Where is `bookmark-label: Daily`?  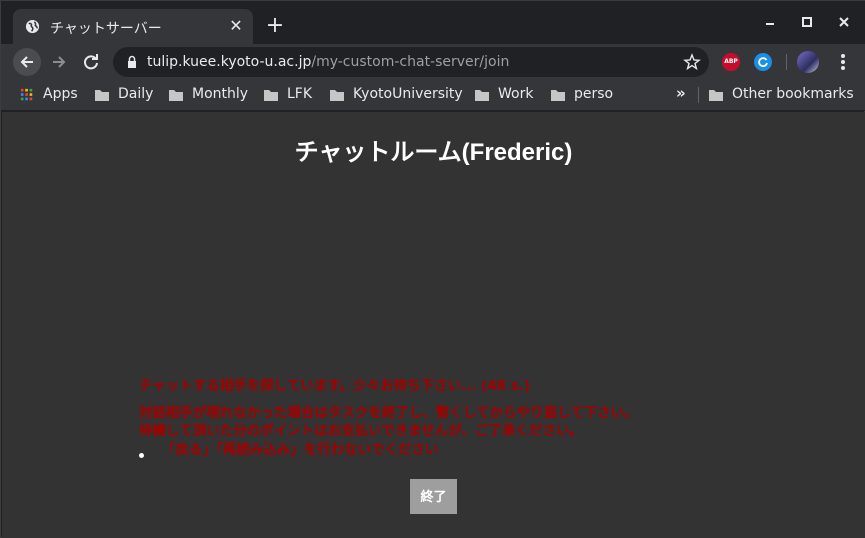
bookmark-label: Daily is located at coordinates (136, 94).